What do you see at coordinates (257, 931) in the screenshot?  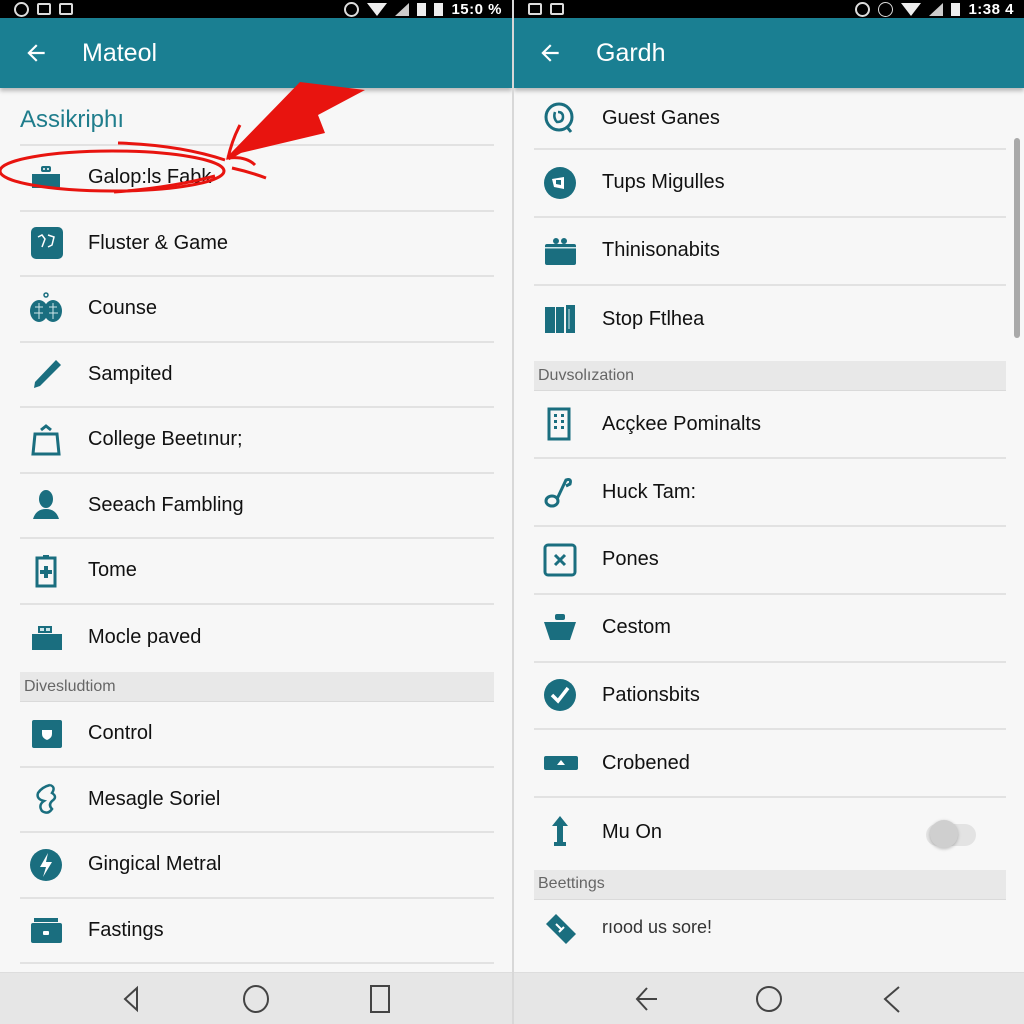 I see `list-item: Fastings` at bounding box center [257, 931].